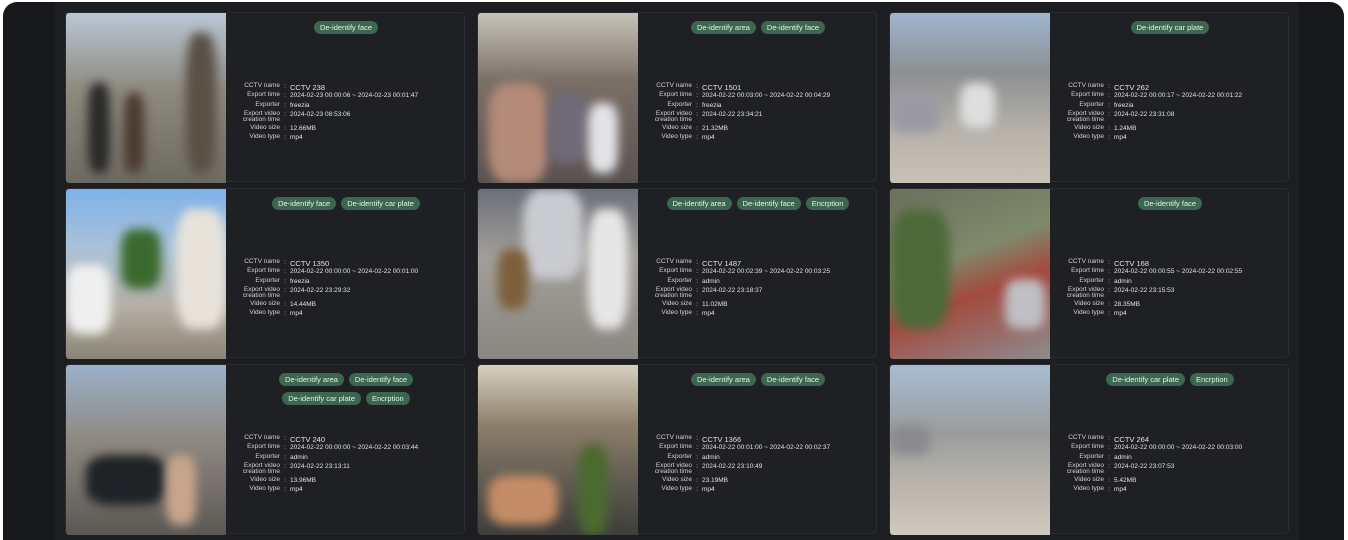 The image size is (1348, 540). I want to click on creation-time-value: 2024-02-22 23:07:53, so click(1144, 466).